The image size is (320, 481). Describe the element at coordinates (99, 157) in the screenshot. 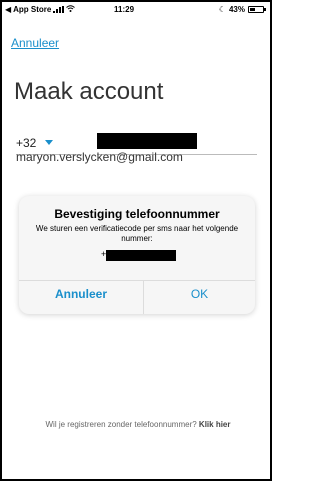

I see `email-field: maryon.verslycken@gmail.com` at that location.